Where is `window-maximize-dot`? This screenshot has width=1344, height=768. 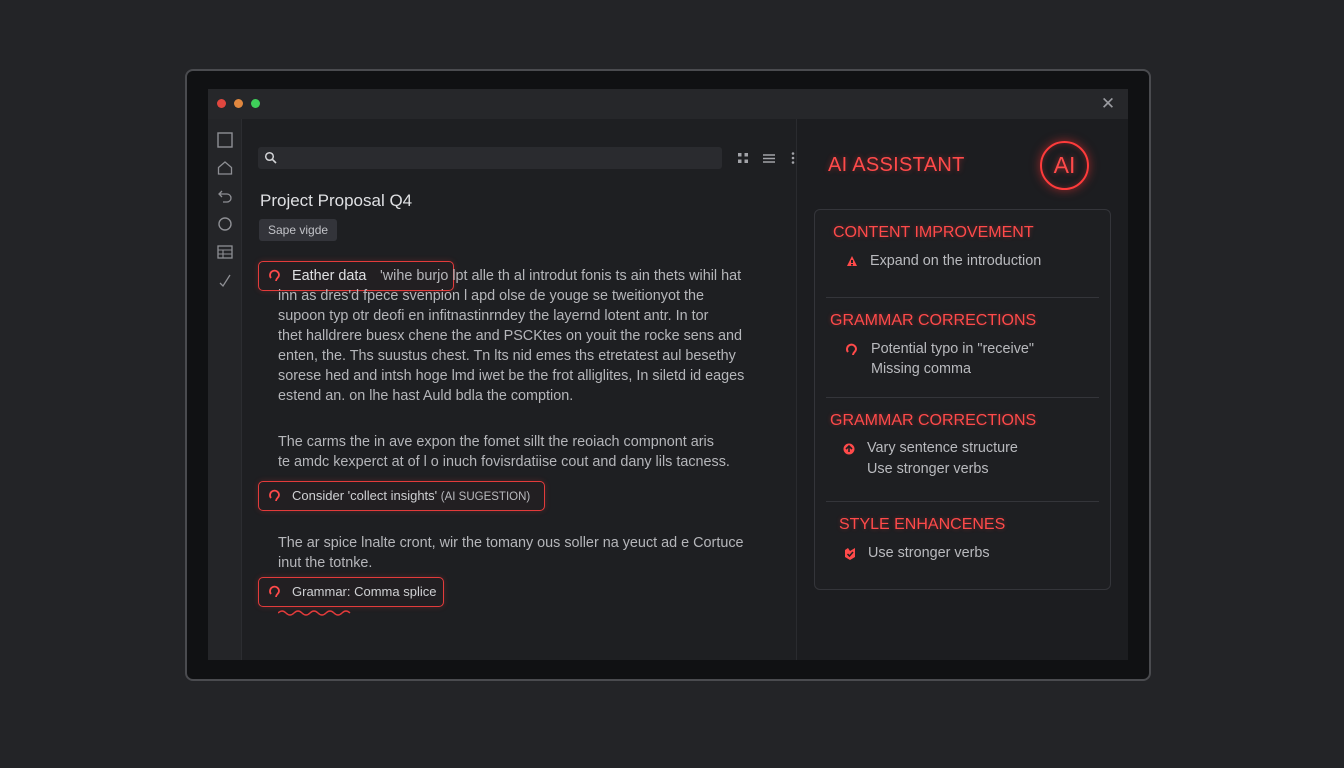 window-maximize-dot is located at coordinates (255, 103).